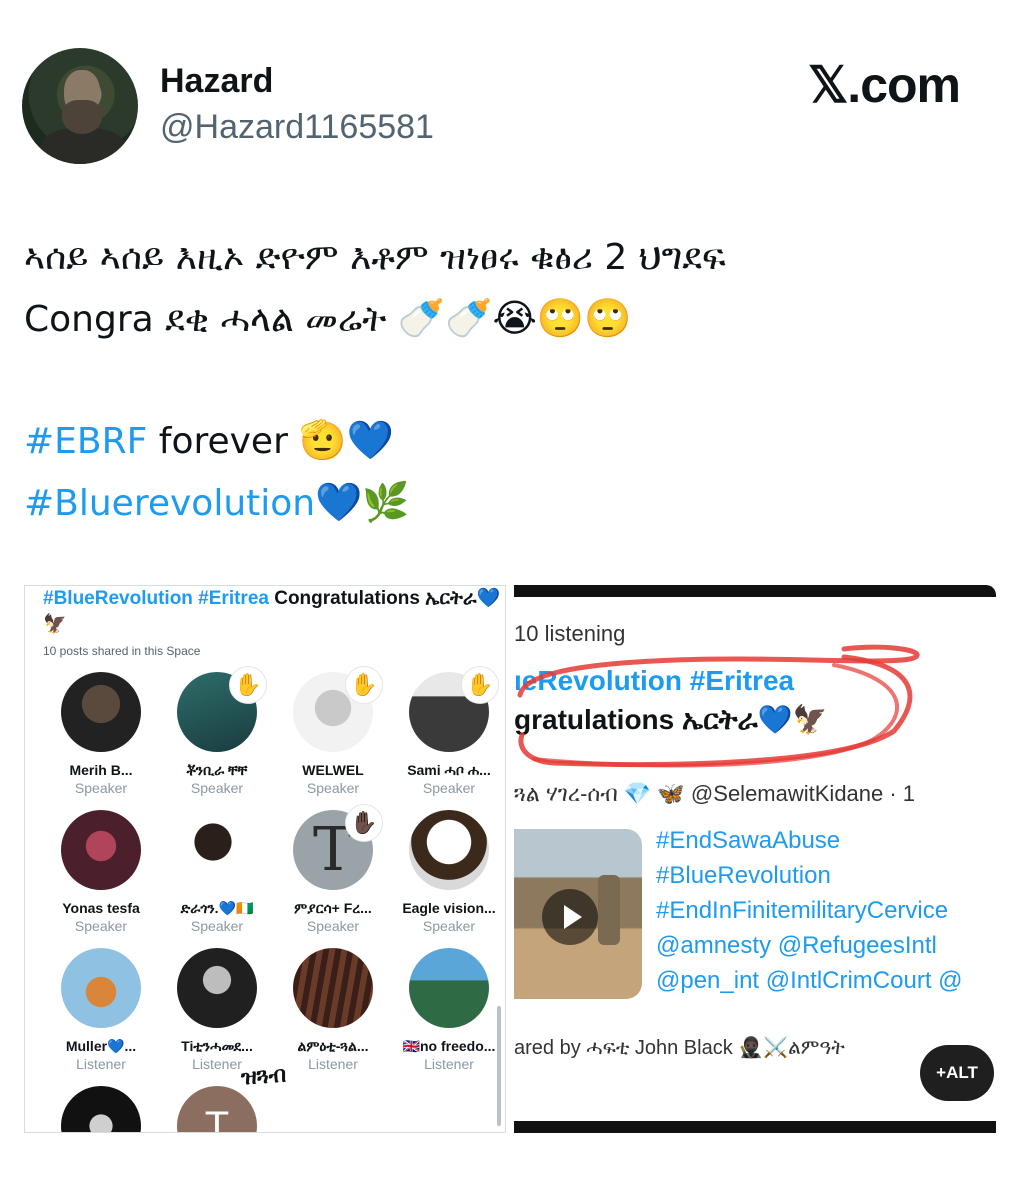  What do you see at coordinates (375, 257) in the screenshot?
I see `tweet-line-1: ኣሰይ ኣሰይ እዚኦ ድዮም እቶም ዝነፀሩ ቁፅሪ 2 ህግደፍ` at bounding box center [375, 257].